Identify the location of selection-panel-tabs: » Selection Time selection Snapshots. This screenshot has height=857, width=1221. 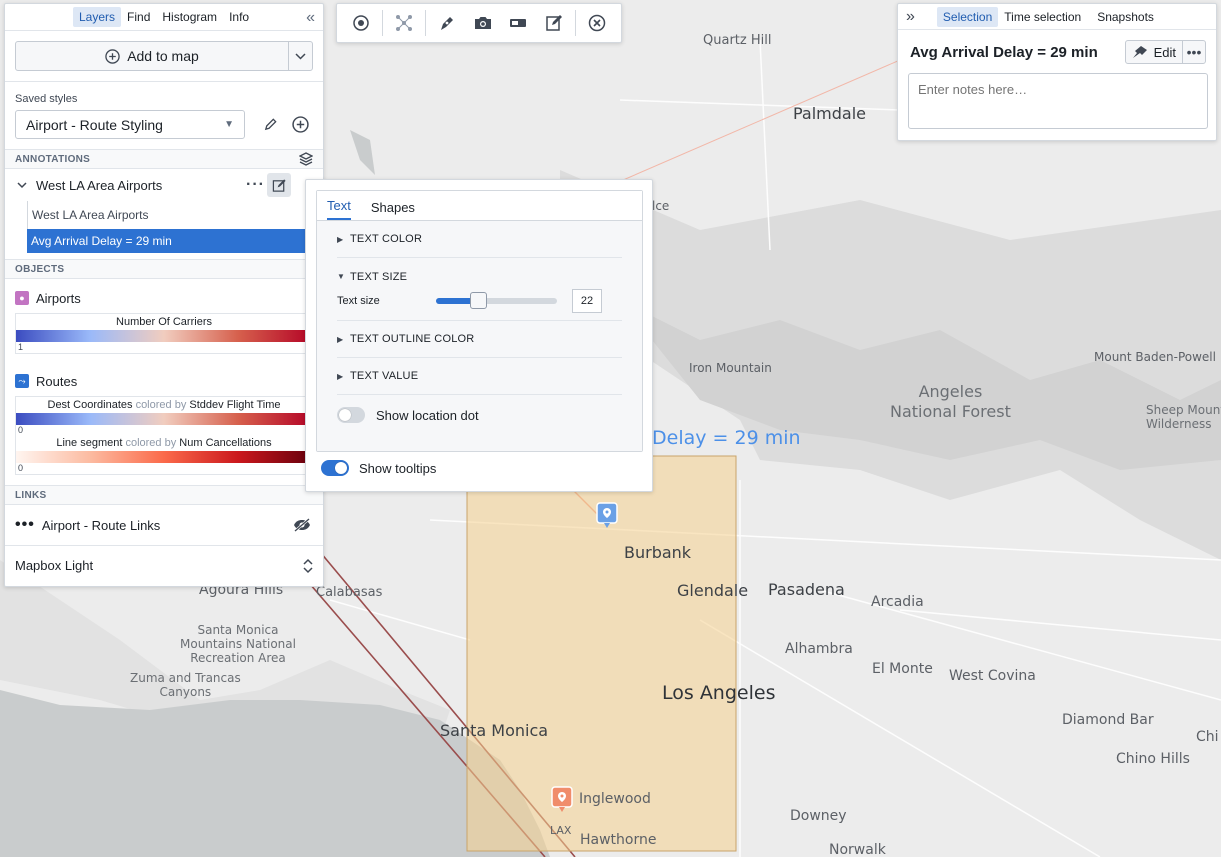
(1057, 17).